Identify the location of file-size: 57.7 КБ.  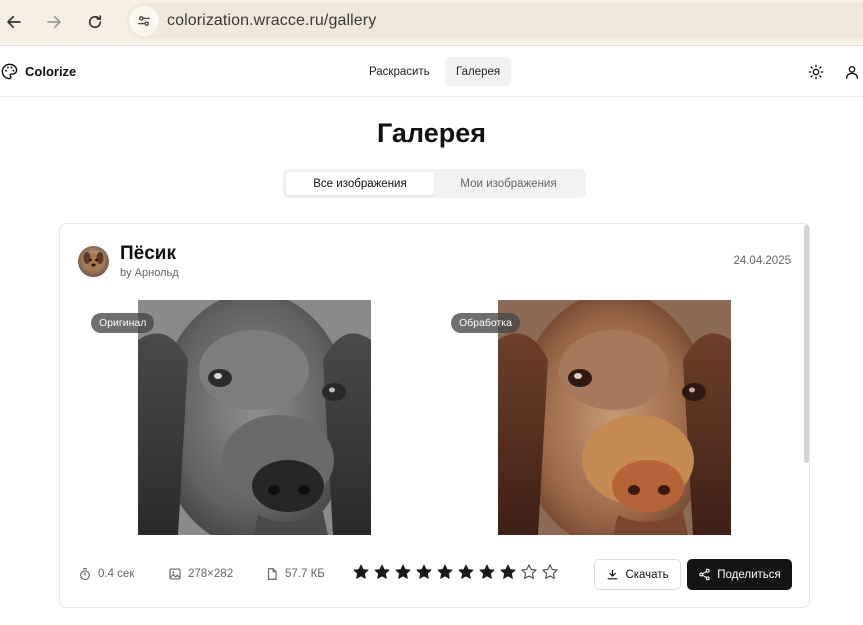
(295, 574).